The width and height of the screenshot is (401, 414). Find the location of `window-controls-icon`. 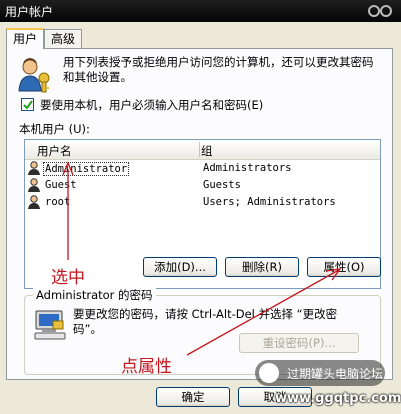

window-controls-icon is located at coordinates (380, 11).